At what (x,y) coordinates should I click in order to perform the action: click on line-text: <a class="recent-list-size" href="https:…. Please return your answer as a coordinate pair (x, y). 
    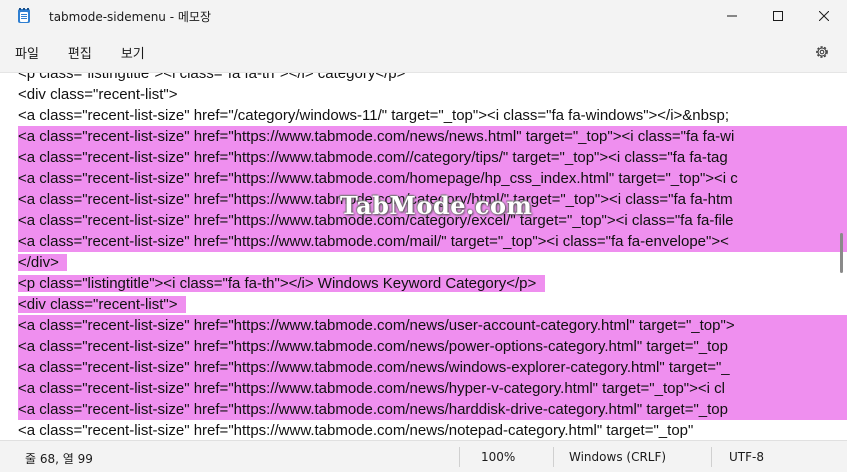
    Looking at the image, I should click on (356, 430).